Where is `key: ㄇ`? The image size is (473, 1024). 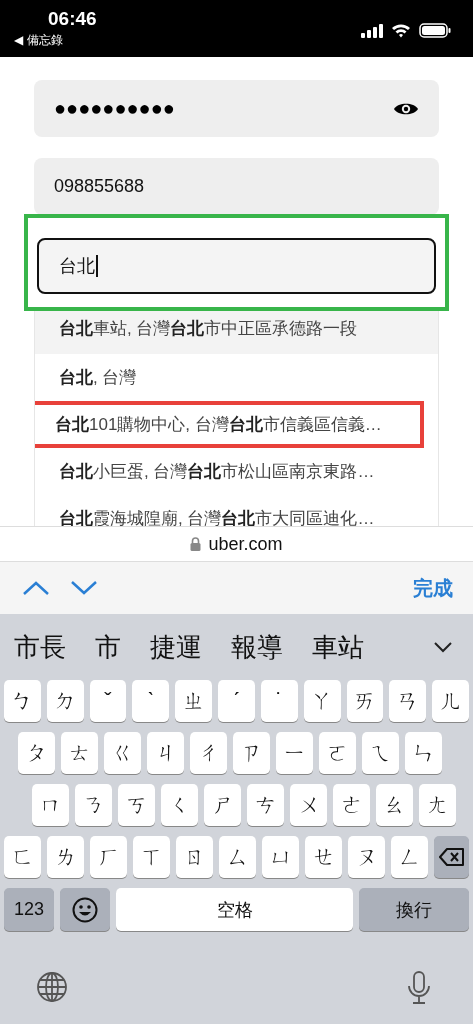 key: ㄇ is located at coordinates (50, 805).